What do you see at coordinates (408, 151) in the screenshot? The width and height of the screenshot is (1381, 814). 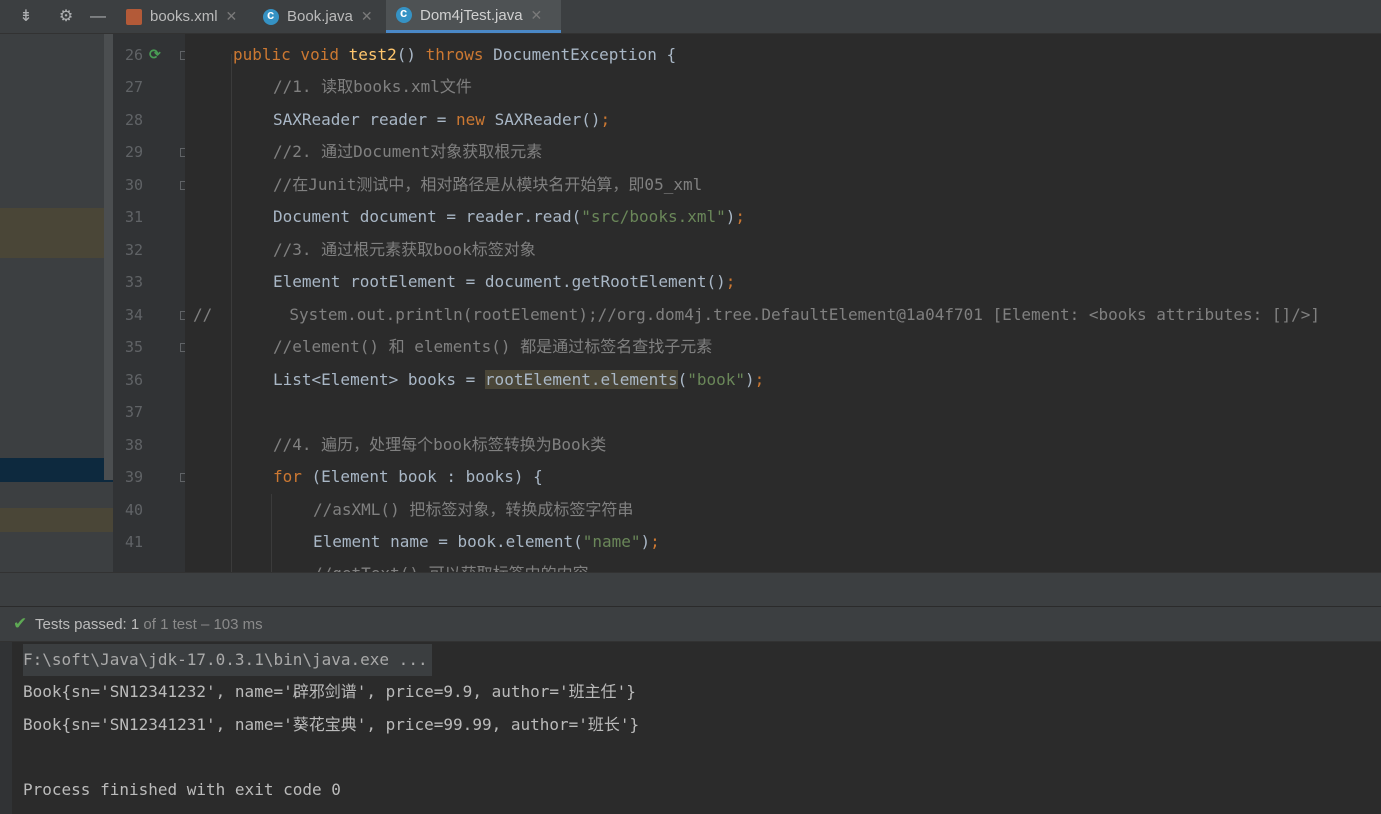 I see `code-comment: //2. 通过Document对象获取根元素` at bounding box center [408, 151].